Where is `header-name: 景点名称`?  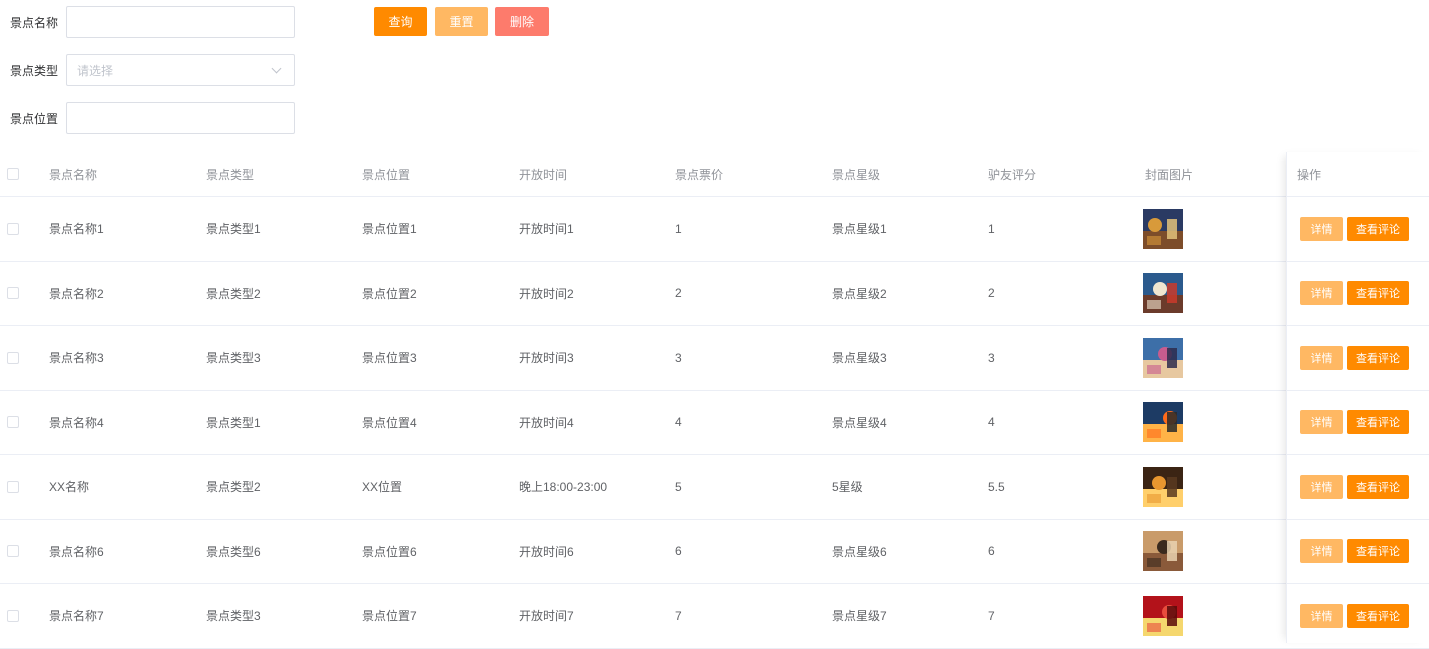
header-name: 景点名称 is located at coordinates (73, 174).